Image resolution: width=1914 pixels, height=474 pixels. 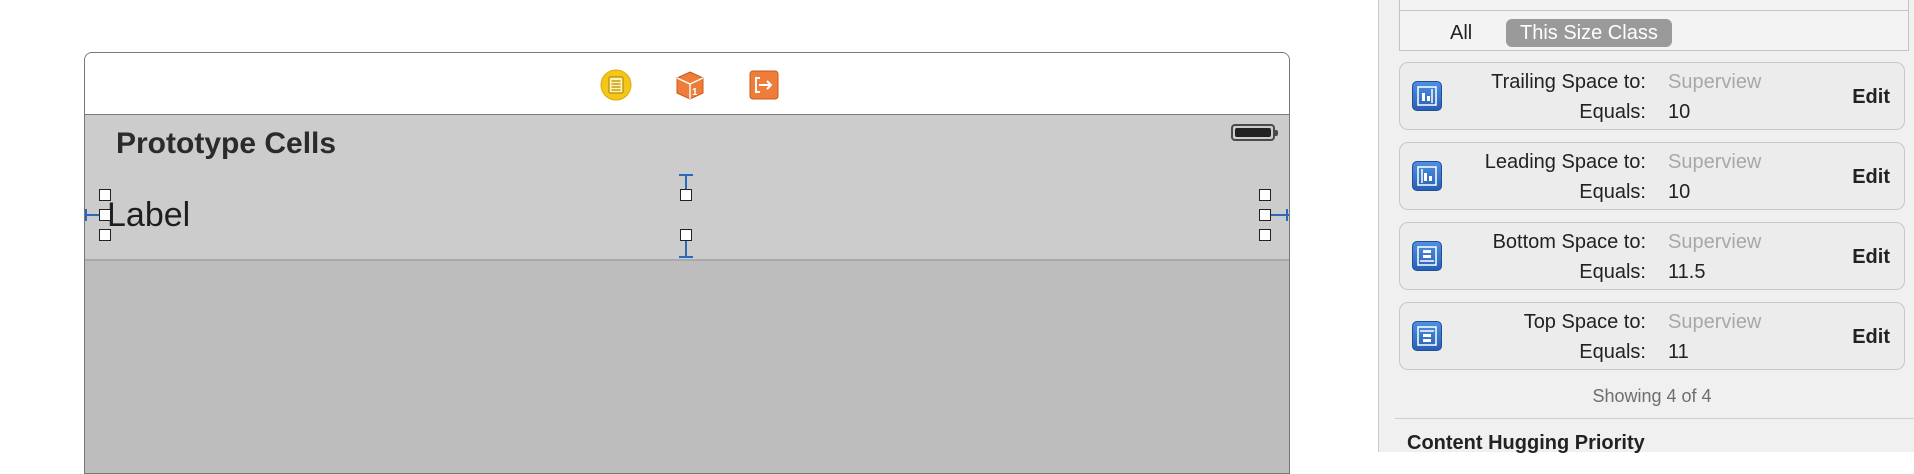 What do you see at coordinates (1654, 418) in the screenshot?
I see `section-divider` at bounding box center [1654, 418].